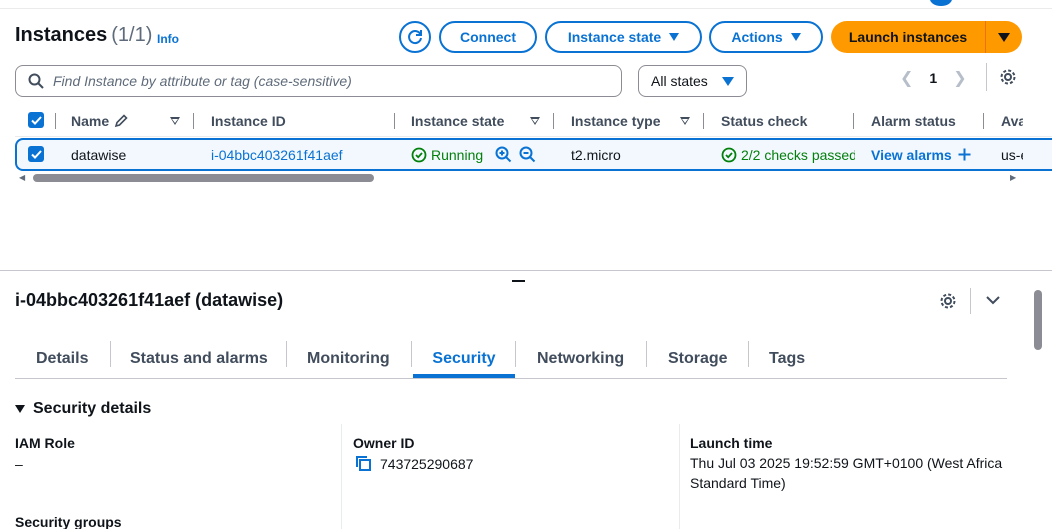 This screenshot has height=529, width=1052. Describe the element at coordinates (277, 154) in the screenshot. I see `instance-id-link: i-04bbc403261f41aef` at that location.